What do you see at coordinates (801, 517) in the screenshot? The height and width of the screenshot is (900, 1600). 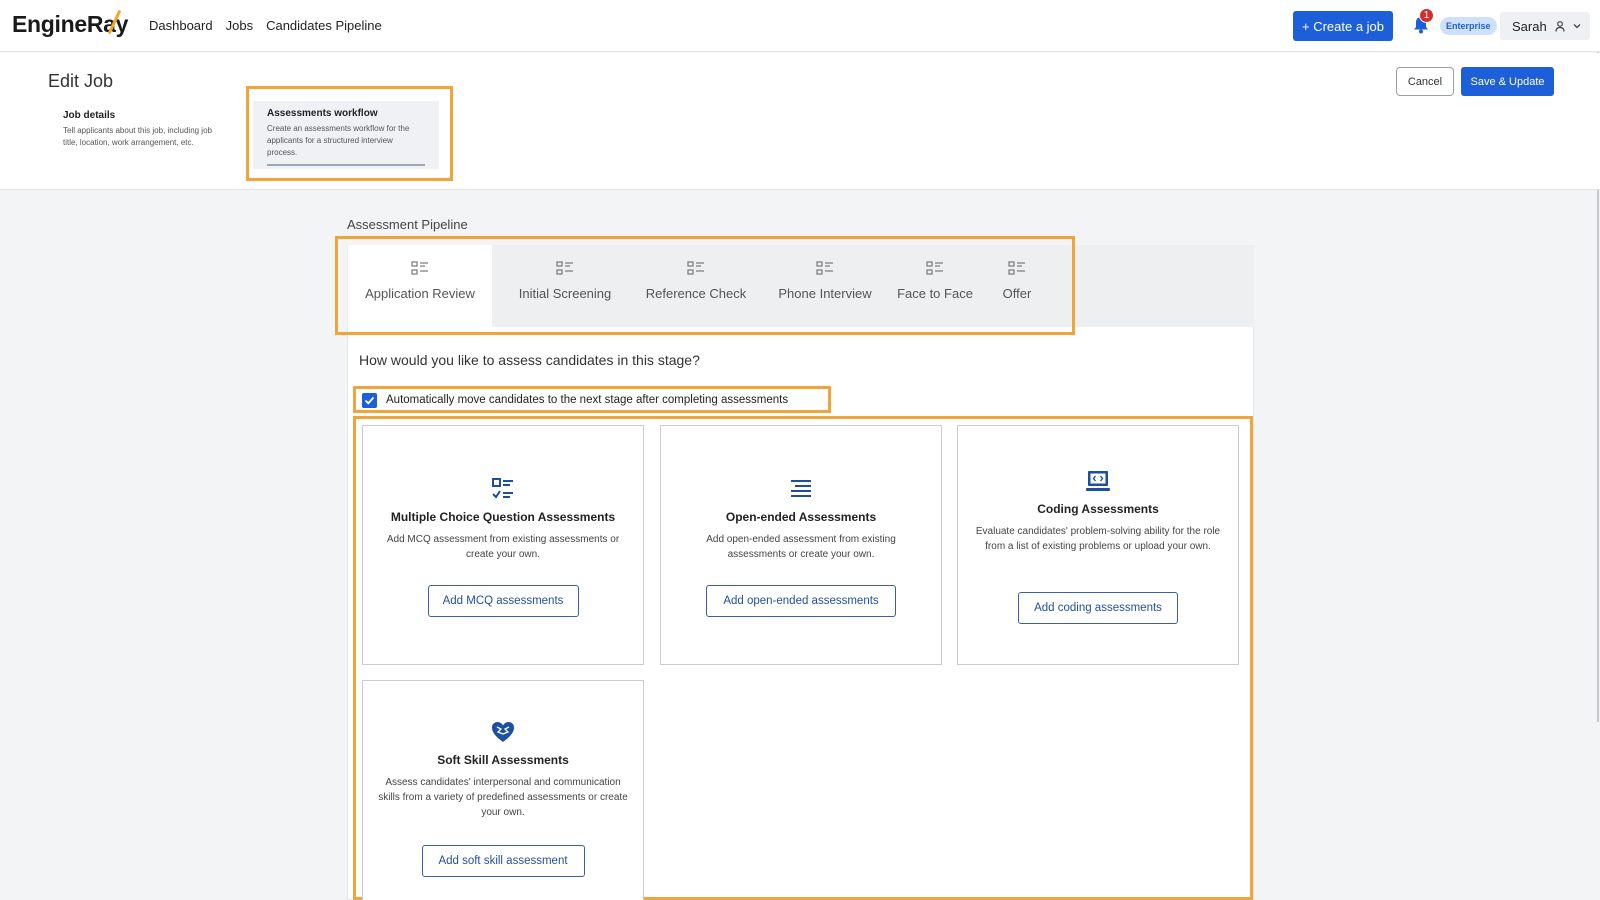 I see `card-title: Open-ended Assessments` at bounding box center [801, 517].